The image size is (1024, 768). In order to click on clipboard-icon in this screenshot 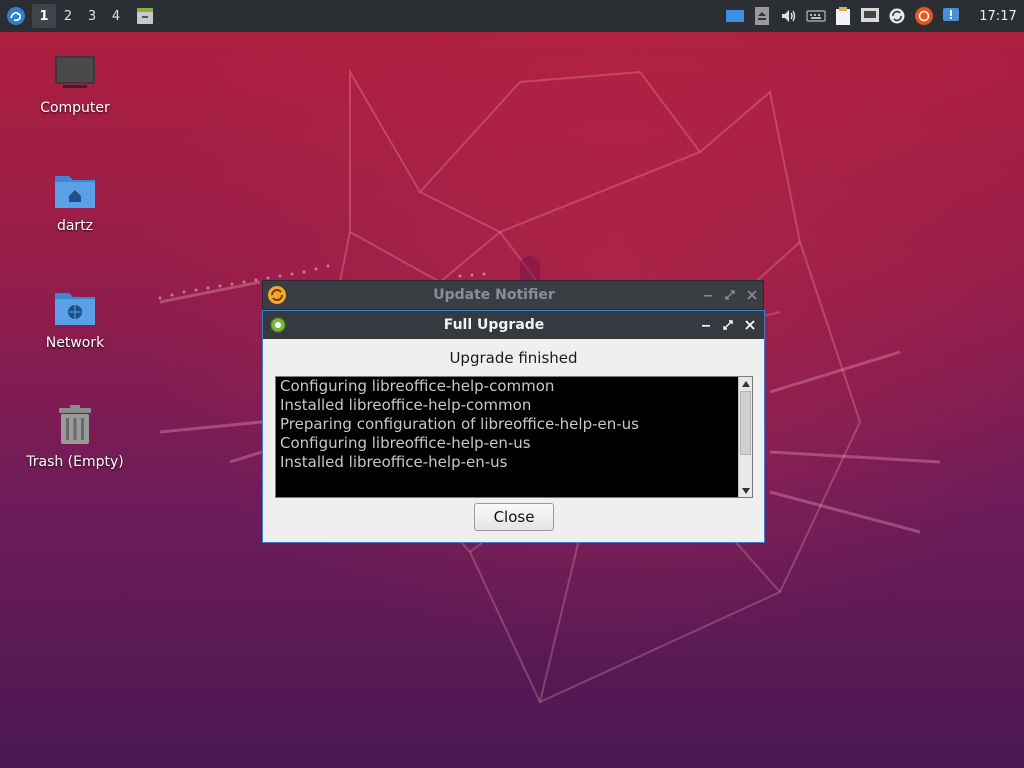, I will do `click(843, 16)`.